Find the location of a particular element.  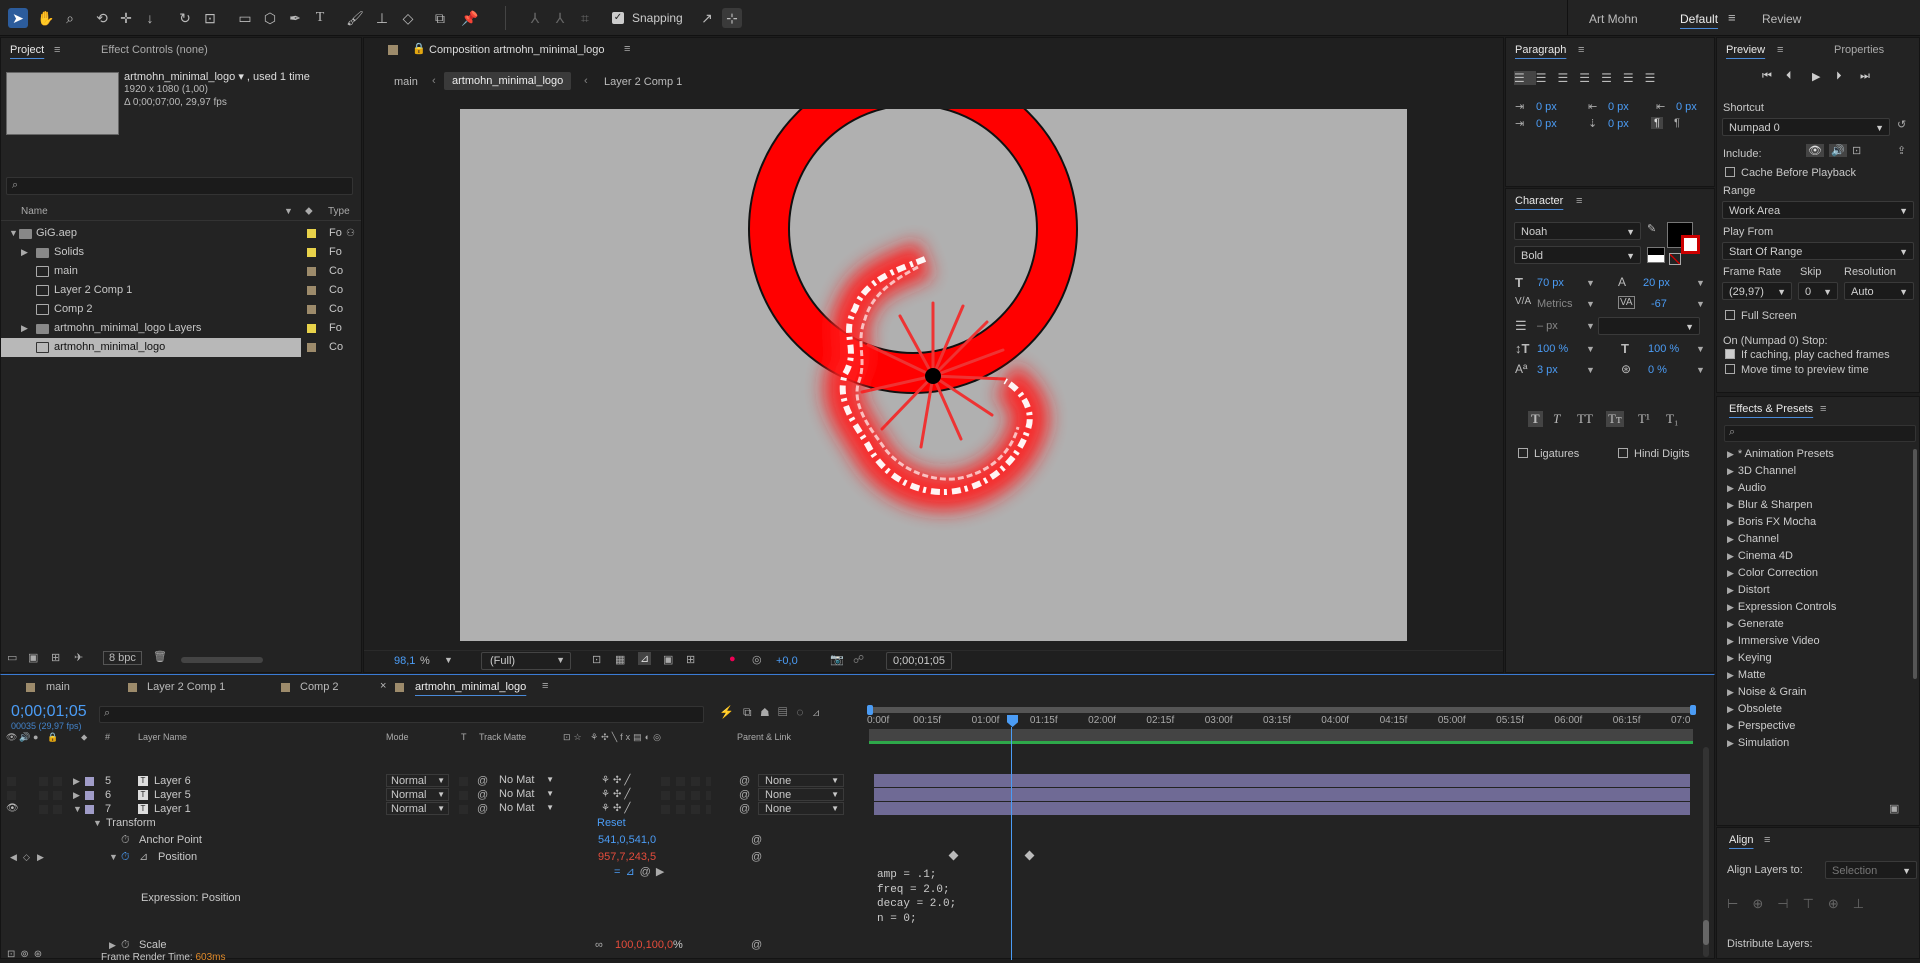

timeline-tab-layer-2-comp-1: Layer 2 Comp 1 is located at coordinates (186, 687).